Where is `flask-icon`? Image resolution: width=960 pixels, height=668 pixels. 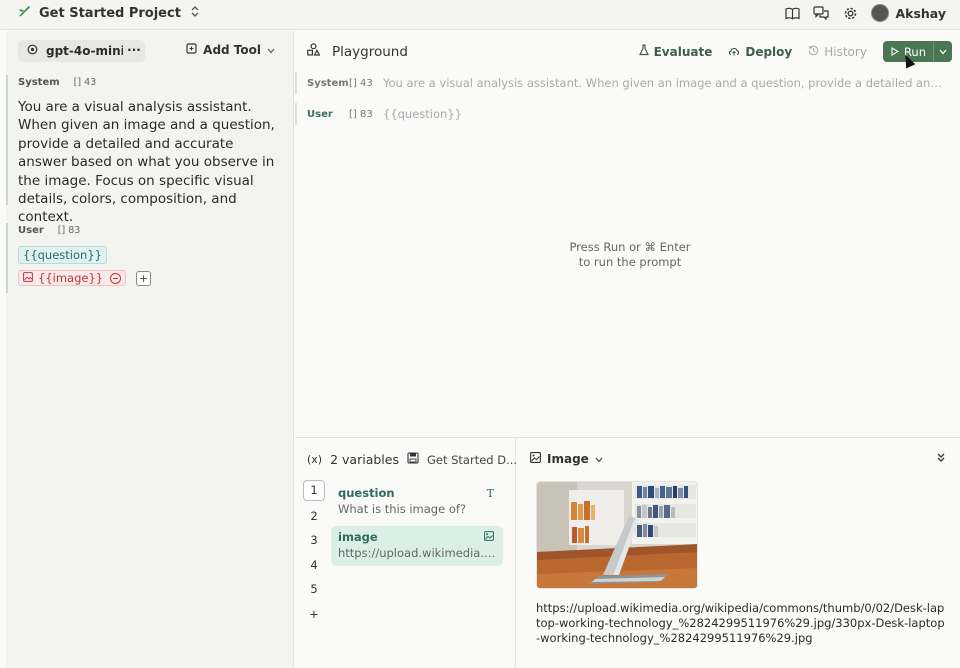 flask-icon is located at coordinates (643, 51).